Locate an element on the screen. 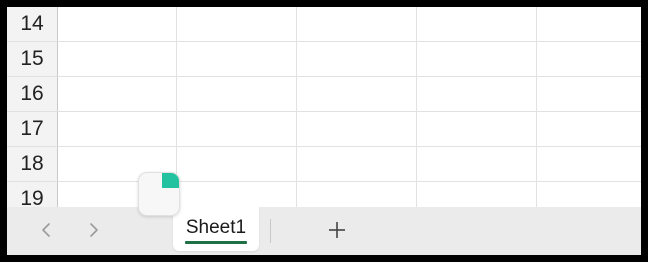  chevron-right-icon is located at coordinates (94, 230).